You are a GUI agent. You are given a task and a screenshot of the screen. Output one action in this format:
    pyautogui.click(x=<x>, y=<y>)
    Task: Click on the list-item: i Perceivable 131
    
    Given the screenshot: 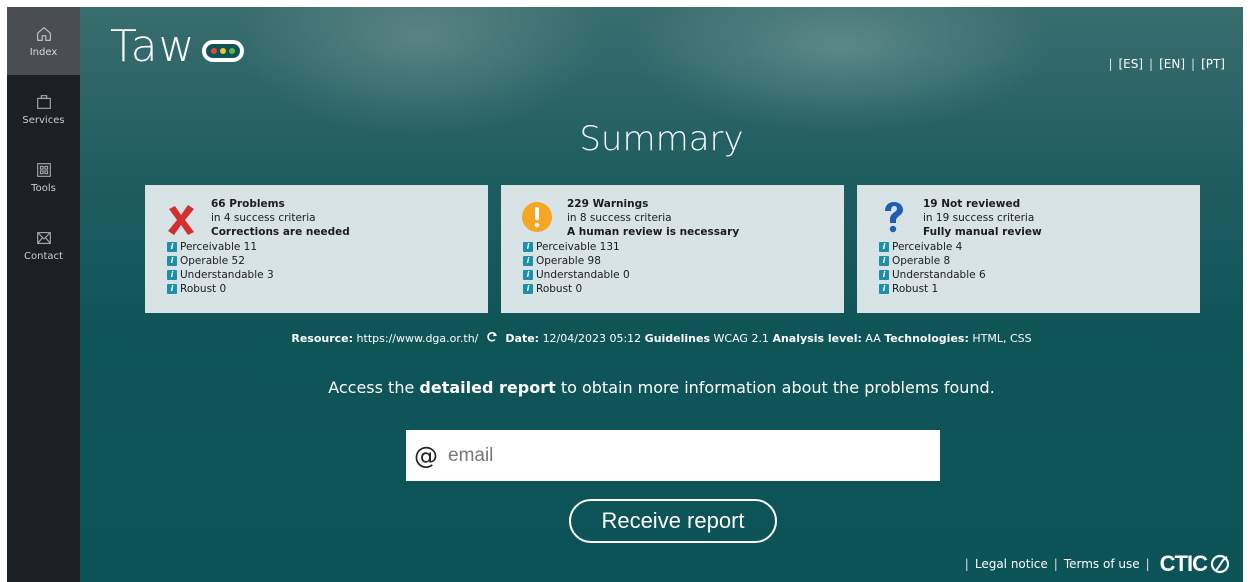 What is the action you would take?
    pyautogui.click(x=683, y=247)
    